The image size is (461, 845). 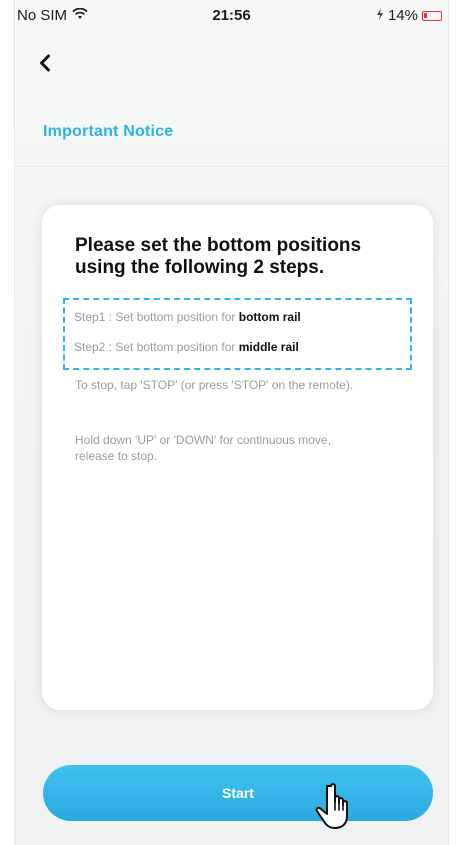 I want to click on step-2-highlight: middle rail, so click(x=268, y=347).